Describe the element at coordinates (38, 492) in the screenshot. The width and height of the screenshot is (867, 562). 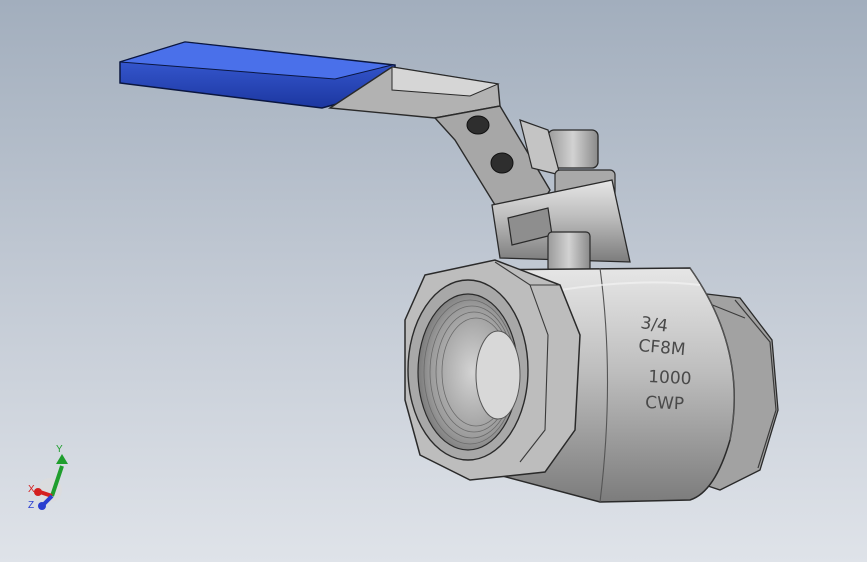
I see `triad-x-tip` at that location.